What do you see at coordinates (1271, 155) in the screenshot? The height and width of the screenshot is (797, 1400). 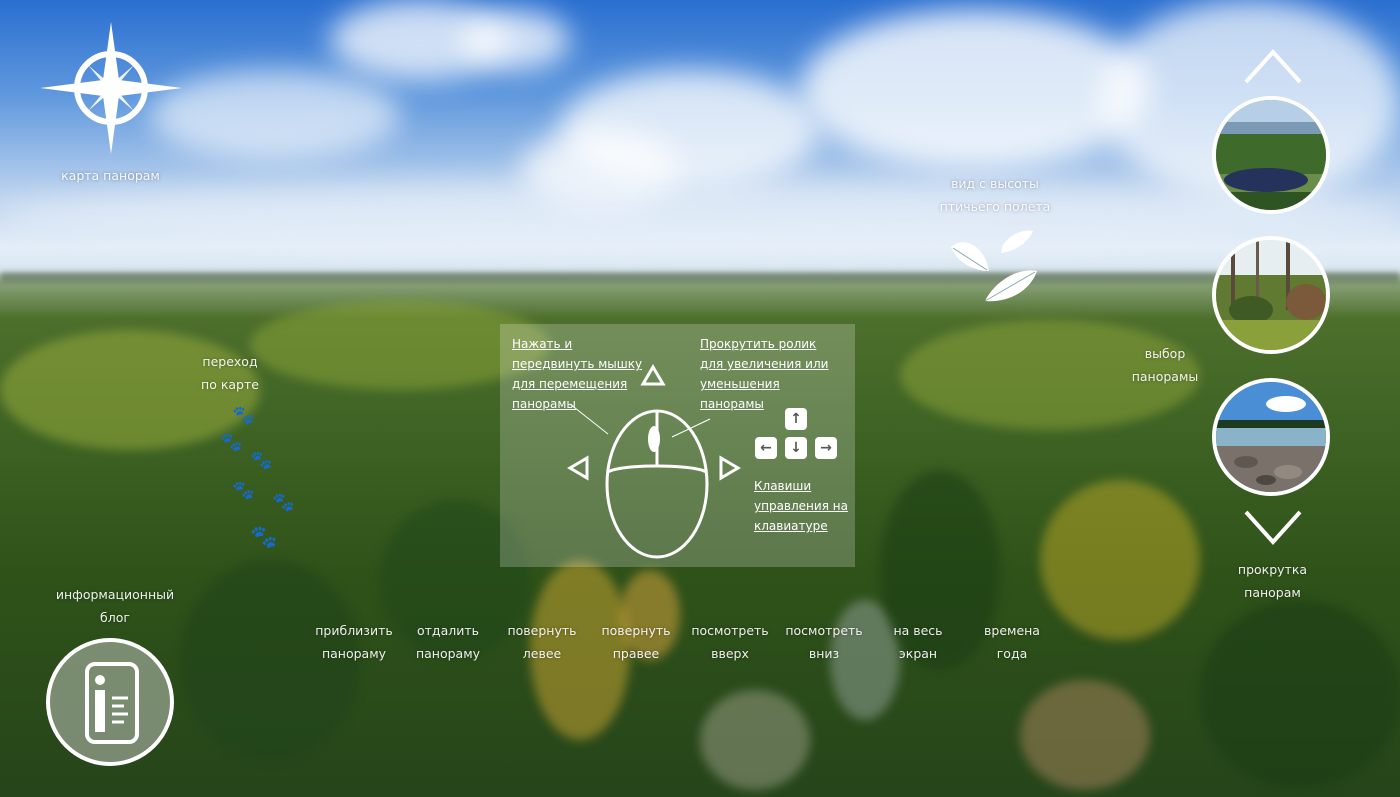 I see `panorama-thumbnail-lake` at bounding box center [1271, 155].